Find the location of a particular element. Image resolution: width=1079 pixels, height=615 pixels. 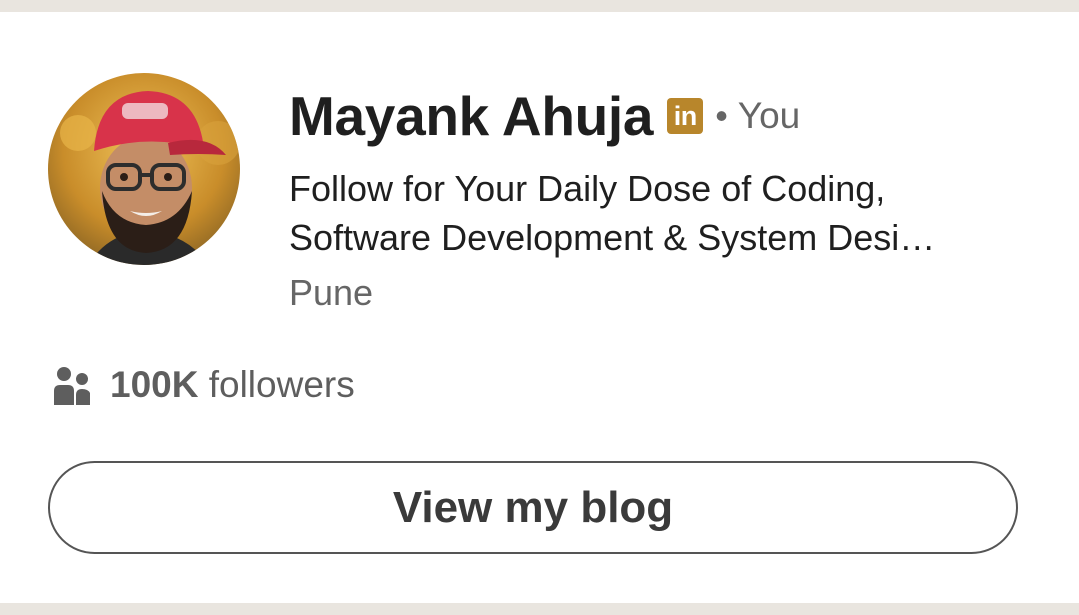

profile-name: Mayank Ahuja is located at coordinates (471, 116).